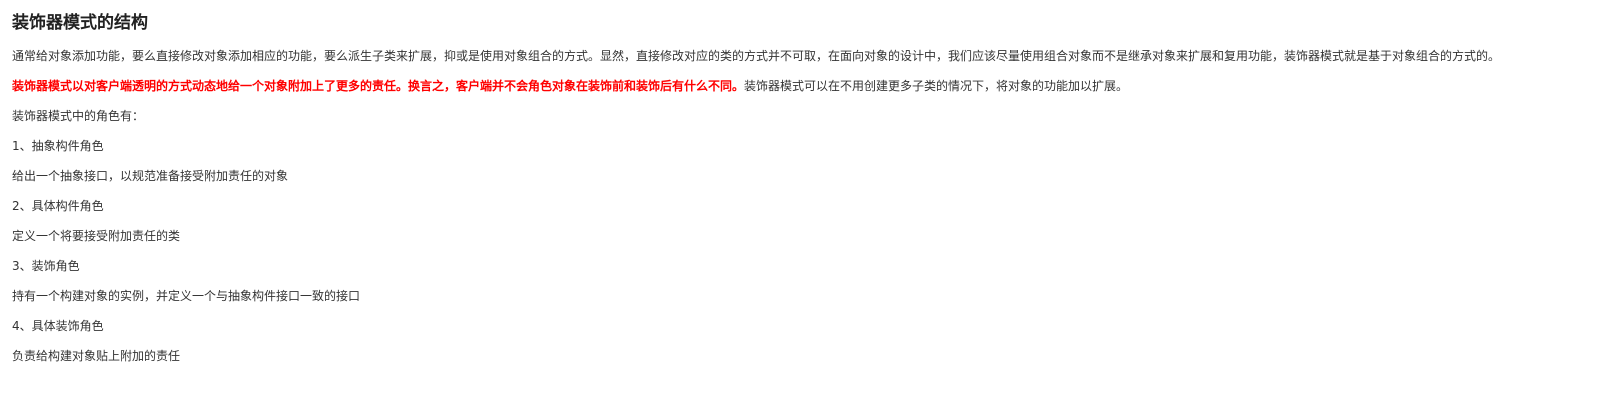 The image size is (1597, 402). Describe the element at coordinates (58, 146) in the screenshot. I see `role-name-abstract-component: 1、抽象构件角色` at that location.